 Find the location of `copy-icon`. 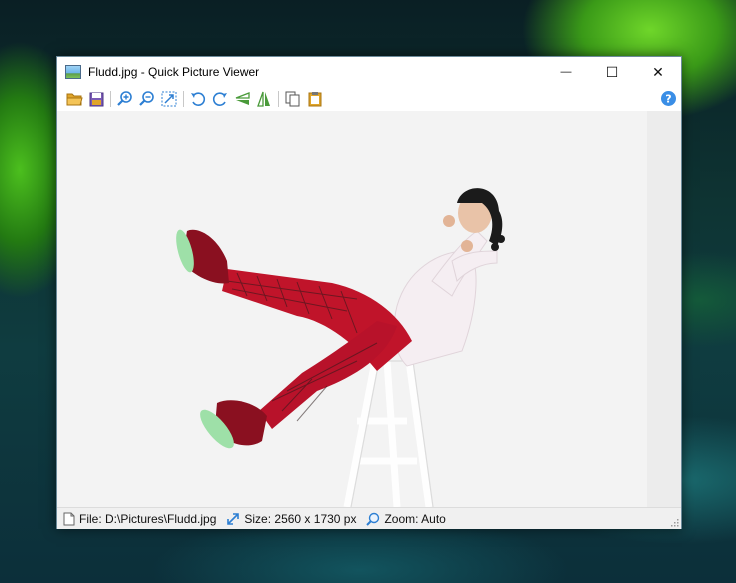

copy-icon is located at coordinates (292, 99).